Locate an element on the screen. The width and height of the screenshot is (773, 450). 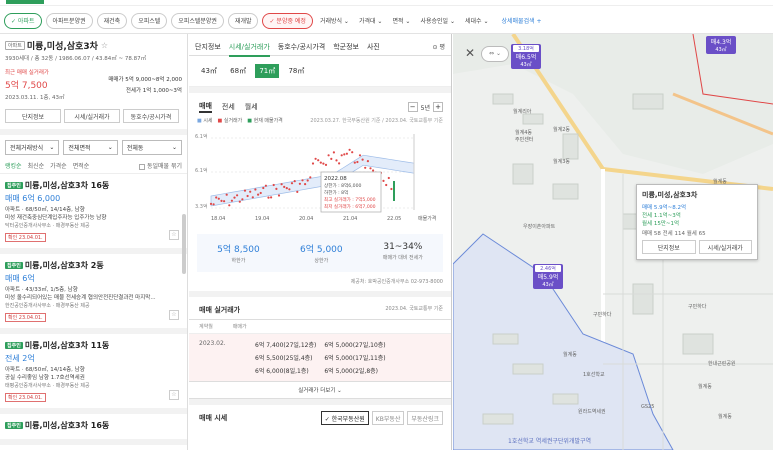
source-kb-button: KB부동산 is located at coordinates (388, 418).